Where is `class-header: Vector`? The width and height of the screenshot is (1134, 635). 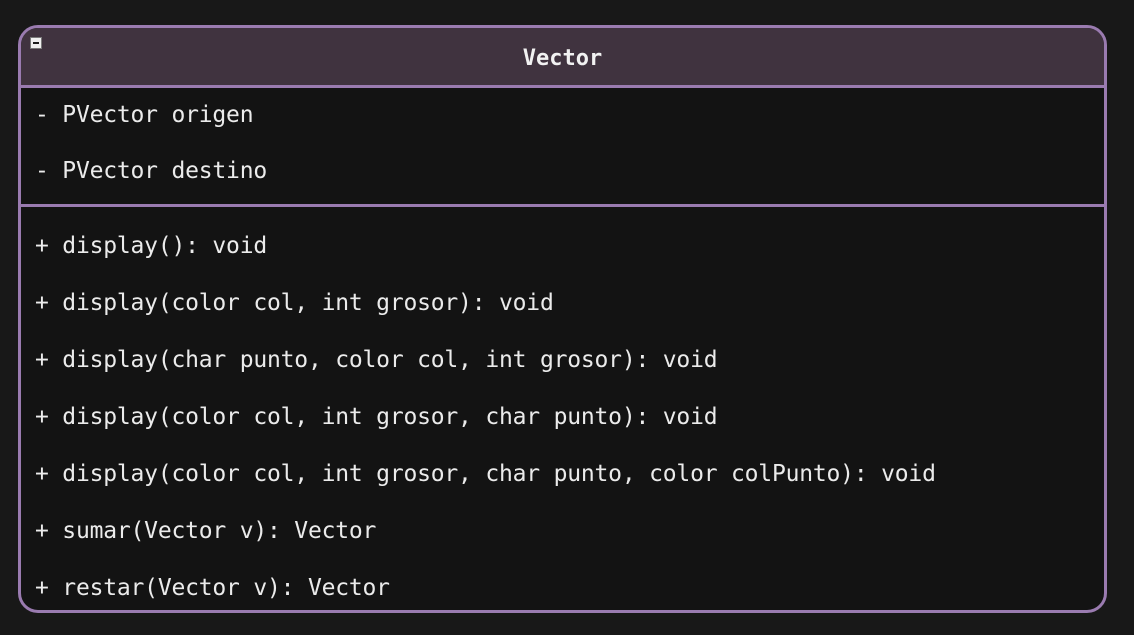
class-header: Vector is located at coordinates (562, 58).